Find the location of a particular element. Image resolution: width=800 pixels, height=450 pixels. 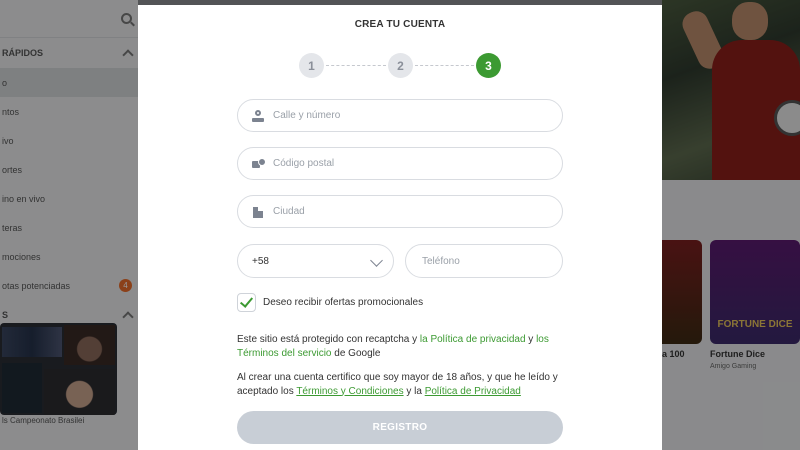

privacy-policy-link: Política de Privacidad is located at coordinates (473, 391).